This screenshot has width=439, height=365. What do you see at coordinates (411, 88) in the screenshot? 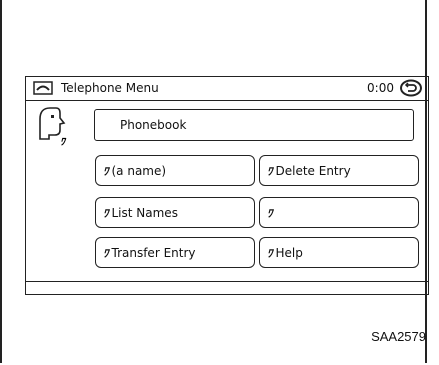
I see `back-icon` at bounding box center [411, 88].